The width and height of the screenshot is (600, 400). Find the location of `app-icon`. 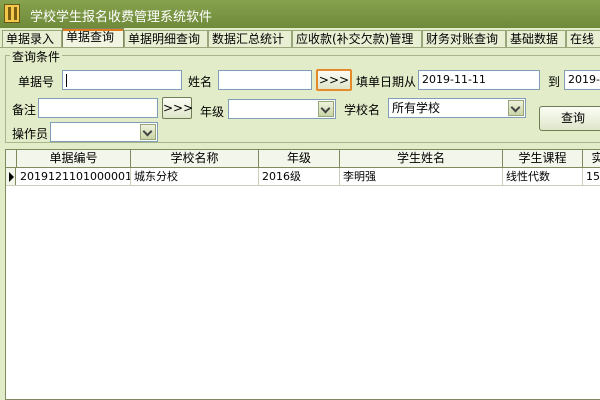

app-icon is located at coordinates (12, 13).